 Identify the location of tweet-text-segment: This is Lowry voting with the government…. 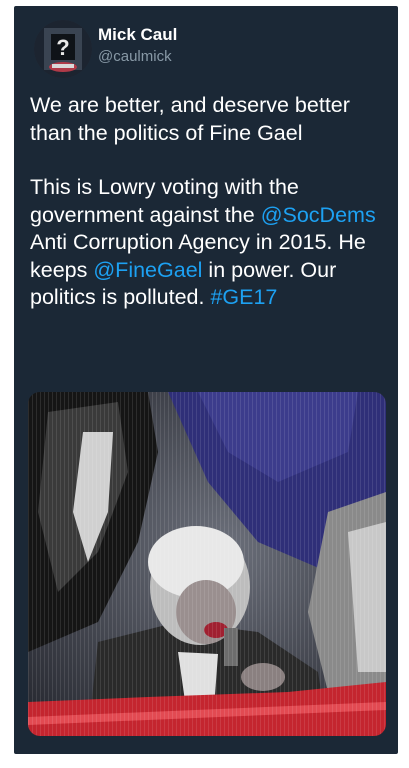
(164, 201).